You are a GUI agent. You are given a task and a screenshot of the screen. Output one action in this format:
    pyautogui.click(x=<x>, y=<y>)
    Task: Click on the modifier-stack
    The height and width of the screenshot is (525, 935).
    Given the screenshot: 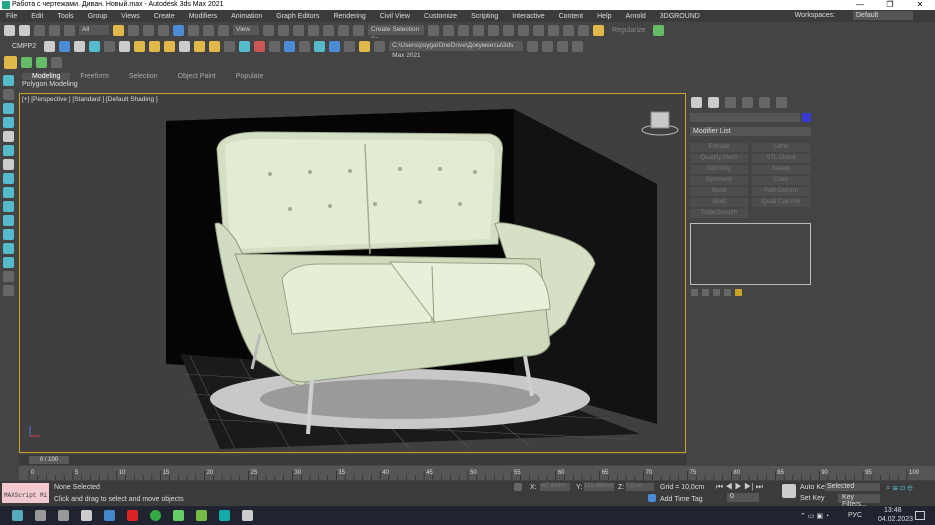 What is the action you would take?
    pyautogui.click(x=750, y=254)
    